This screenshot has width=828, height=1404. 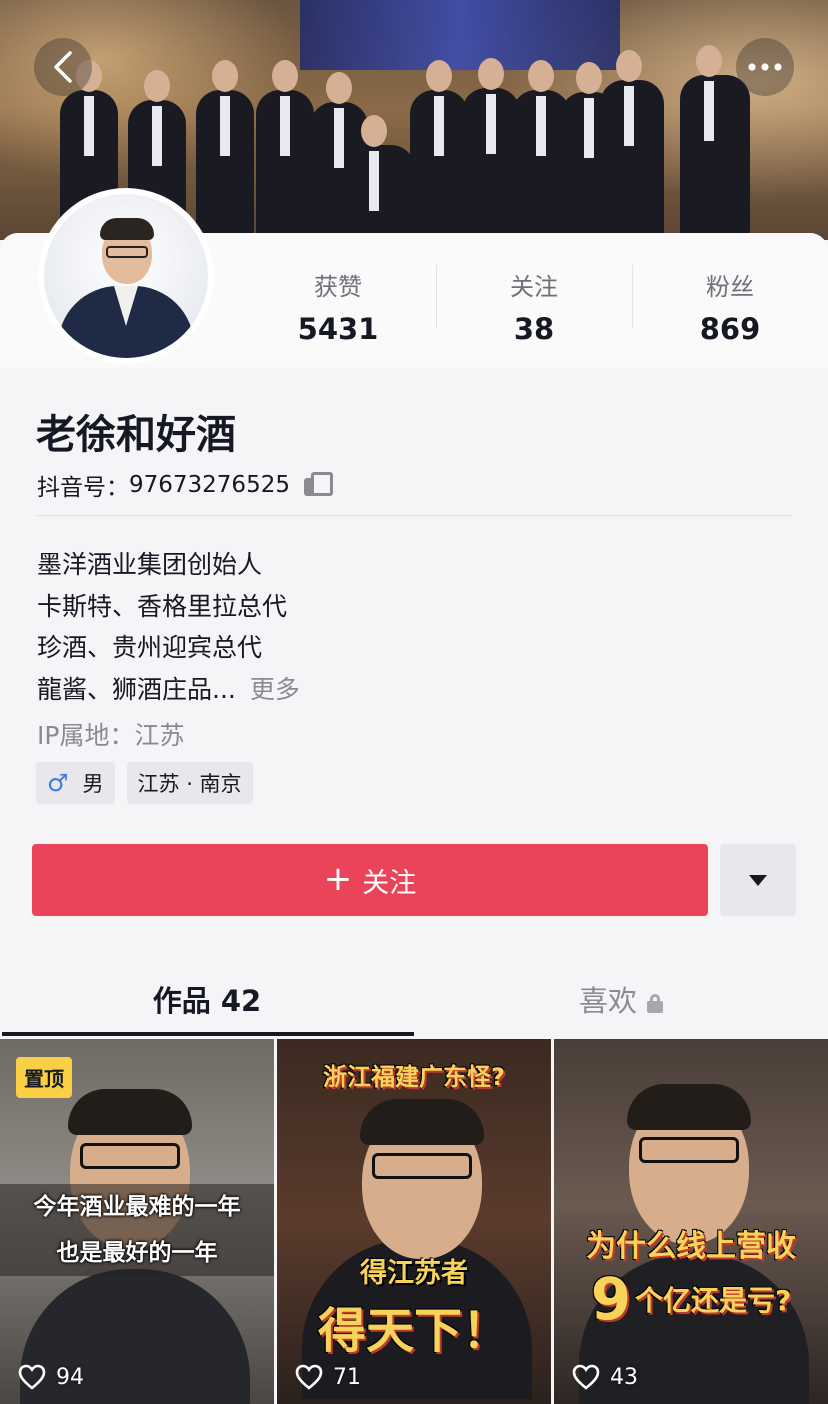 I want to click on profile-tags: ♂ 男 江苏 · 南京, so click(x=144, y=783).